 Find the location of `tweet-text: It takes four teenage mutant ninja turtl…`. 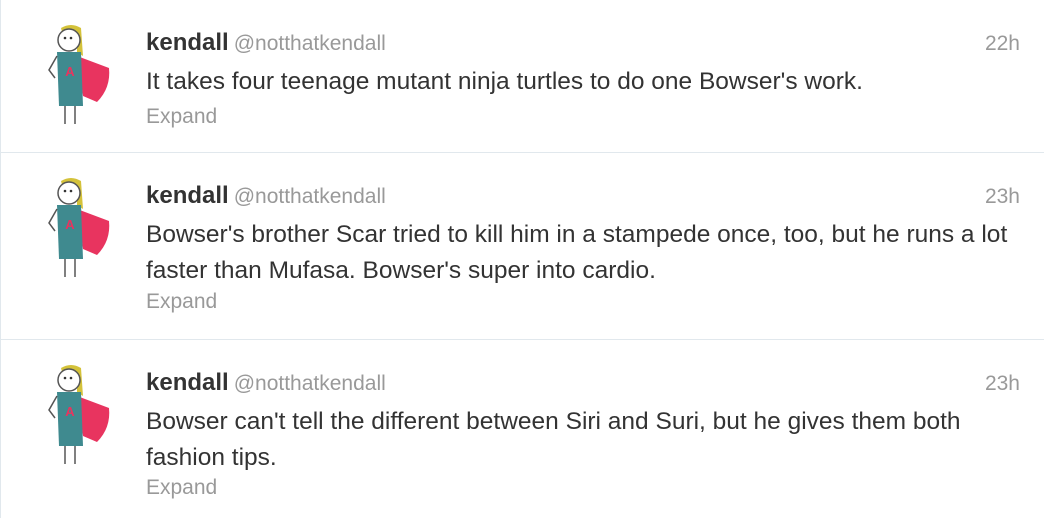

tweet-text: It takes four teenage mutant ninja turtl… is located at coordinates (504, 81).